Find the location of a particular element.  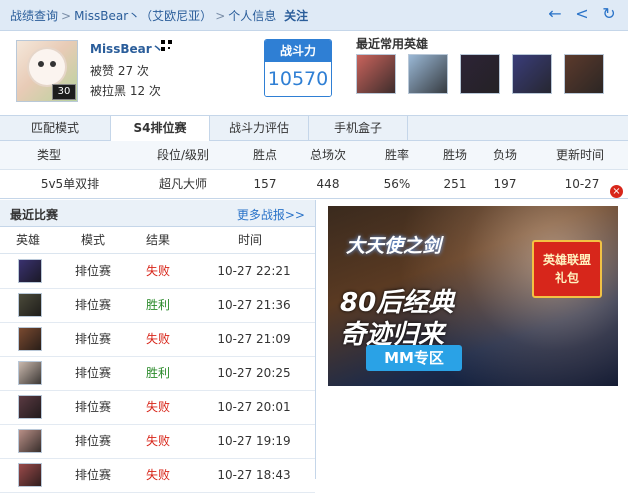

stat-type: 5v5单双排 is located at coordinates (70, 184).